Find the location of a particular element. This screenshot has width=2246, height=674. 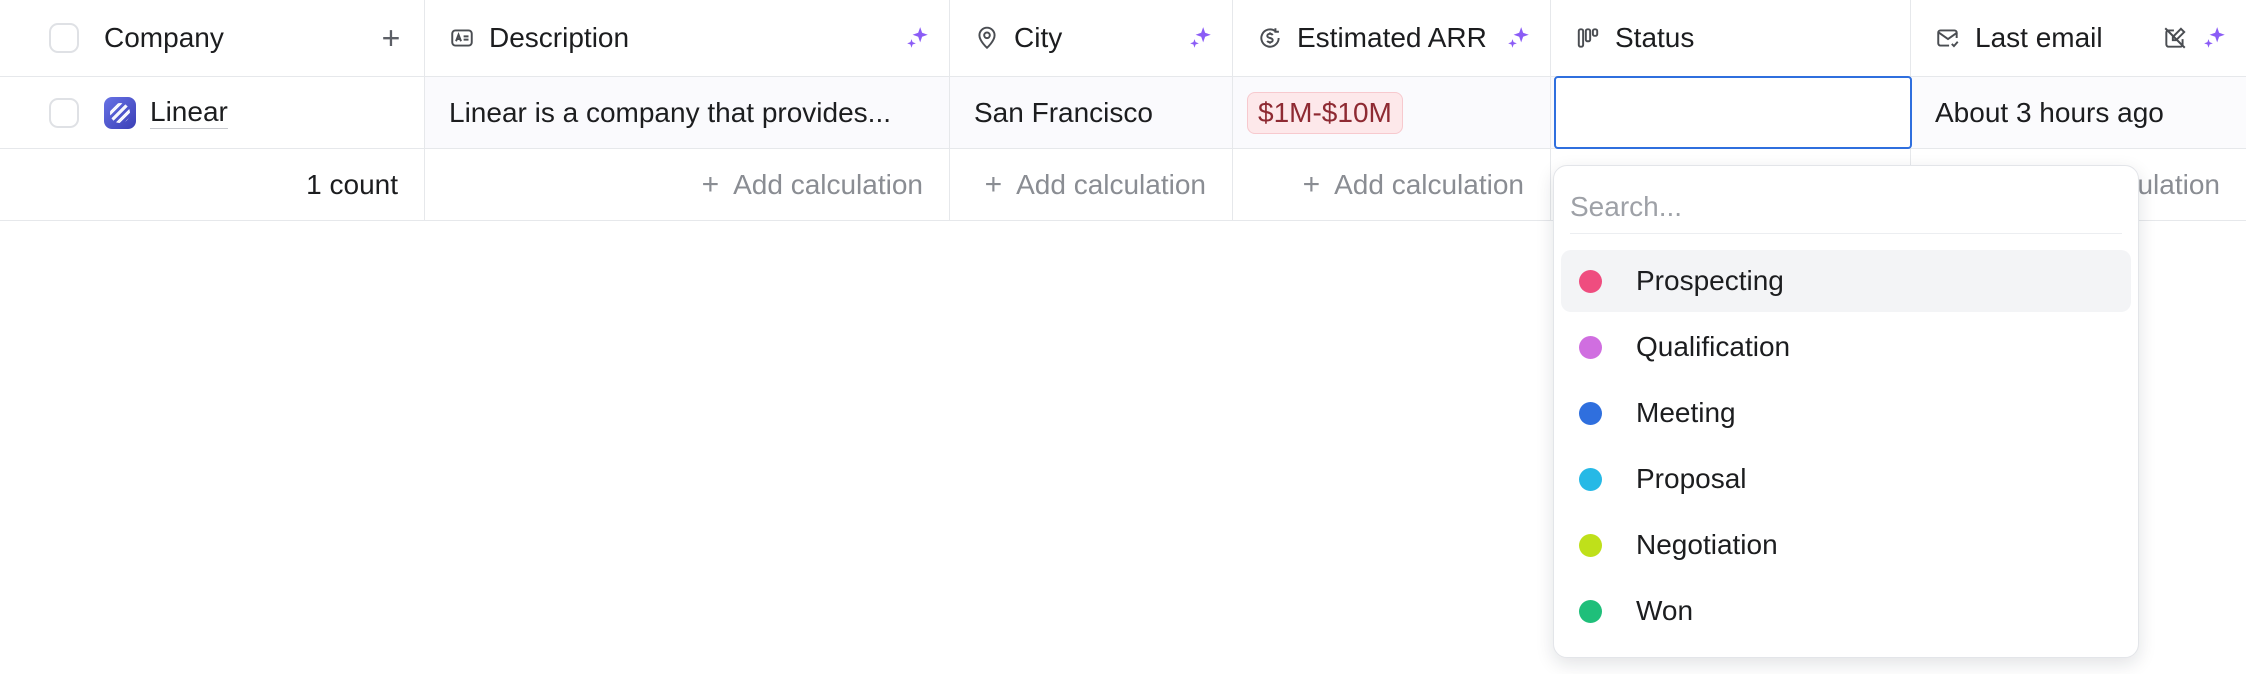

add-calculation-city: + Add calculation is located at coordinates (1091, 184).